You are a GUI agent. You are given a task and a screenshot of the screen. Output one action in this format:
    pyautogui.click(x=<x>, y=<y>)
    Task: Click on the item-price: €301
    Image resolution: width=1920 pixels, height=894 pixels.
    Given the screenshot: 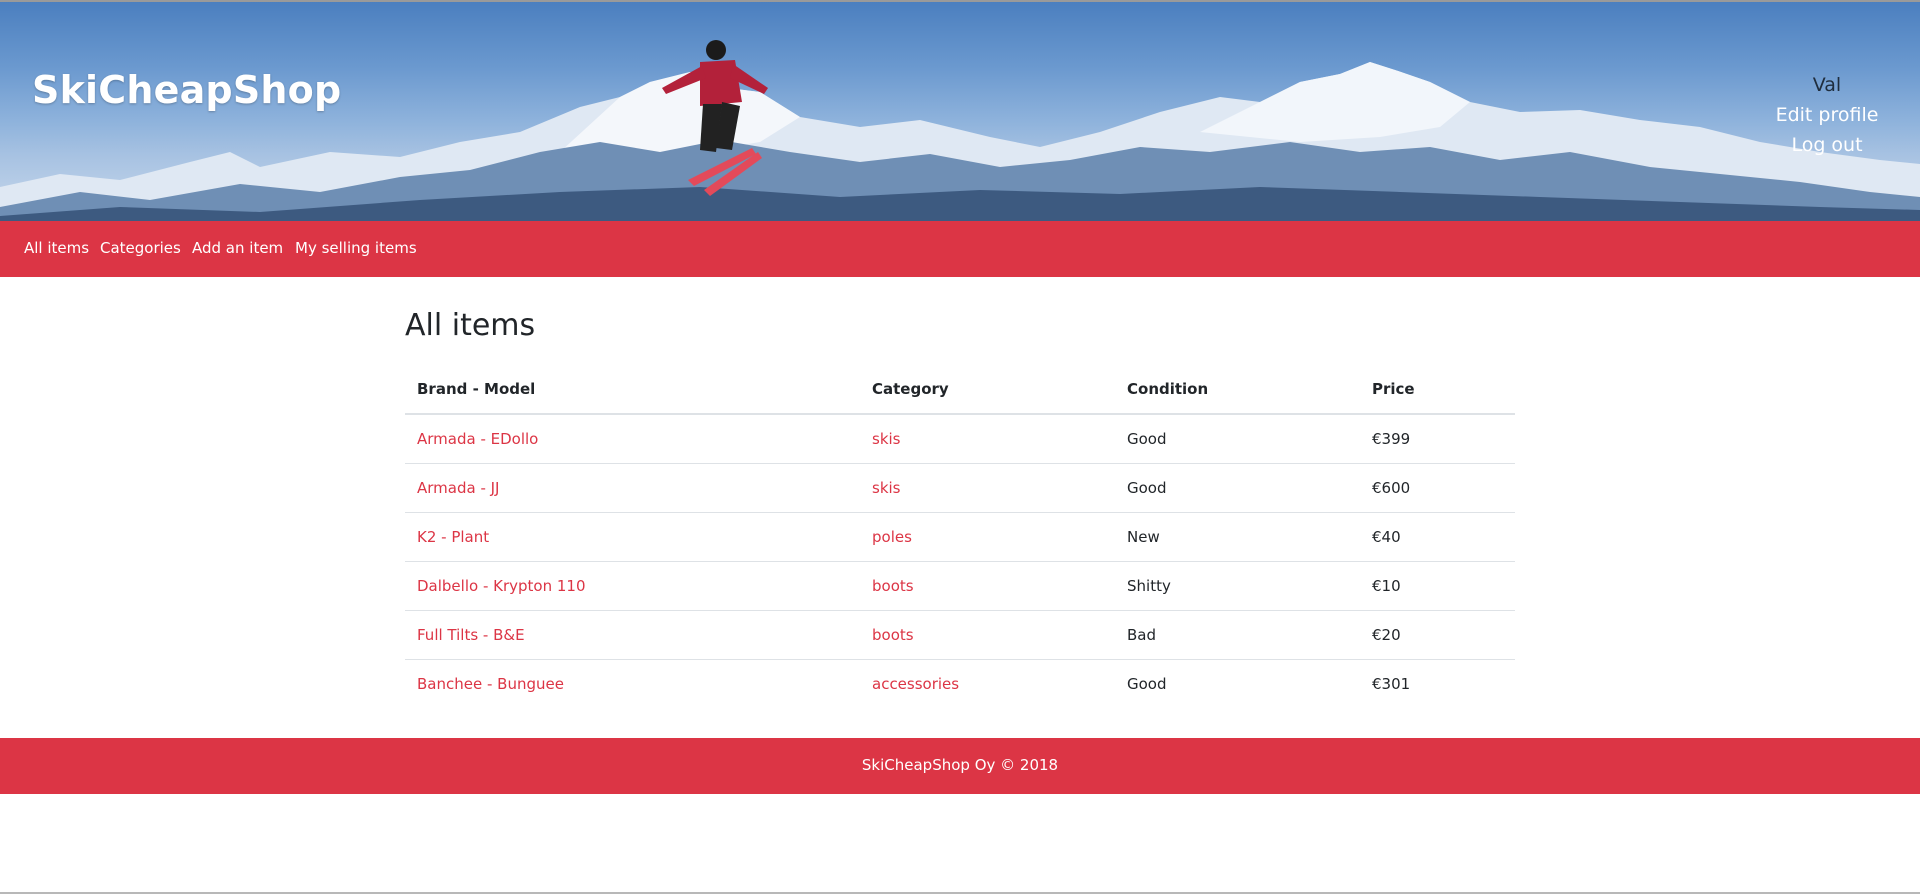 What is the action you would take?
    pyautogui.click(x=1391, y=684)
    